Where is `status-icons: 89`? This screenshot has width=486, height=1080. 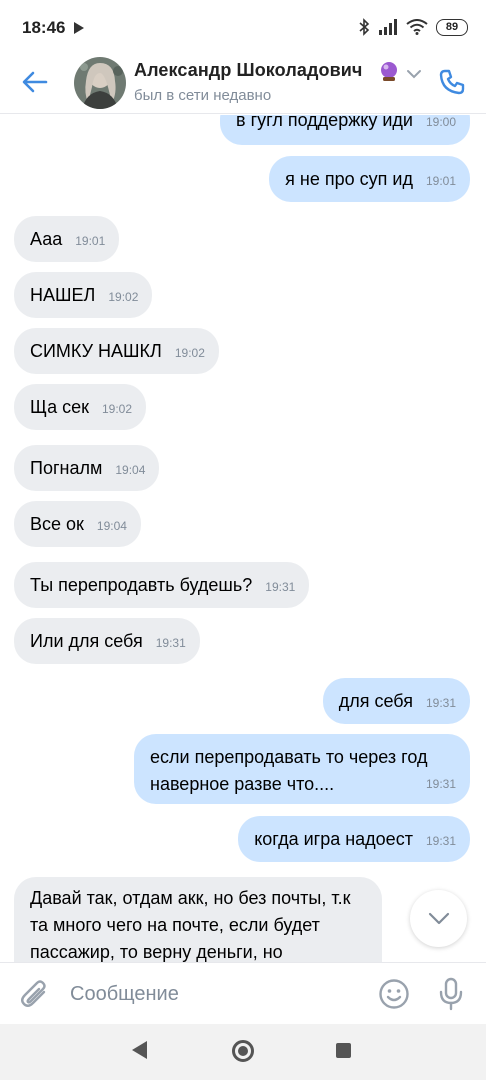 status-icons: 89 is located at coordinates (413, 27).